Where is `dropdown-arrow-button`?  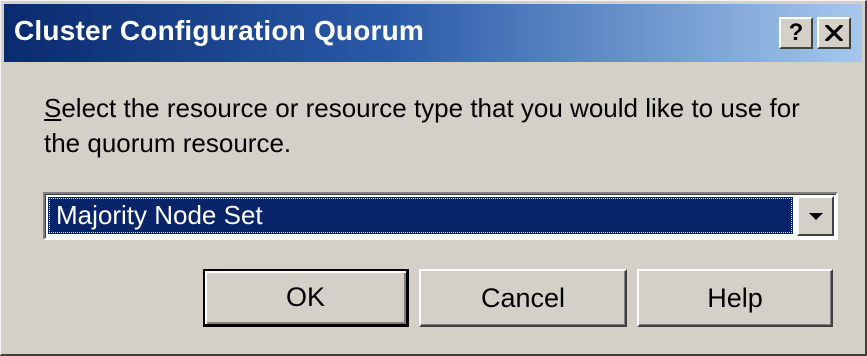
dropdown-arrow-button is located at coordinates (815, 216).